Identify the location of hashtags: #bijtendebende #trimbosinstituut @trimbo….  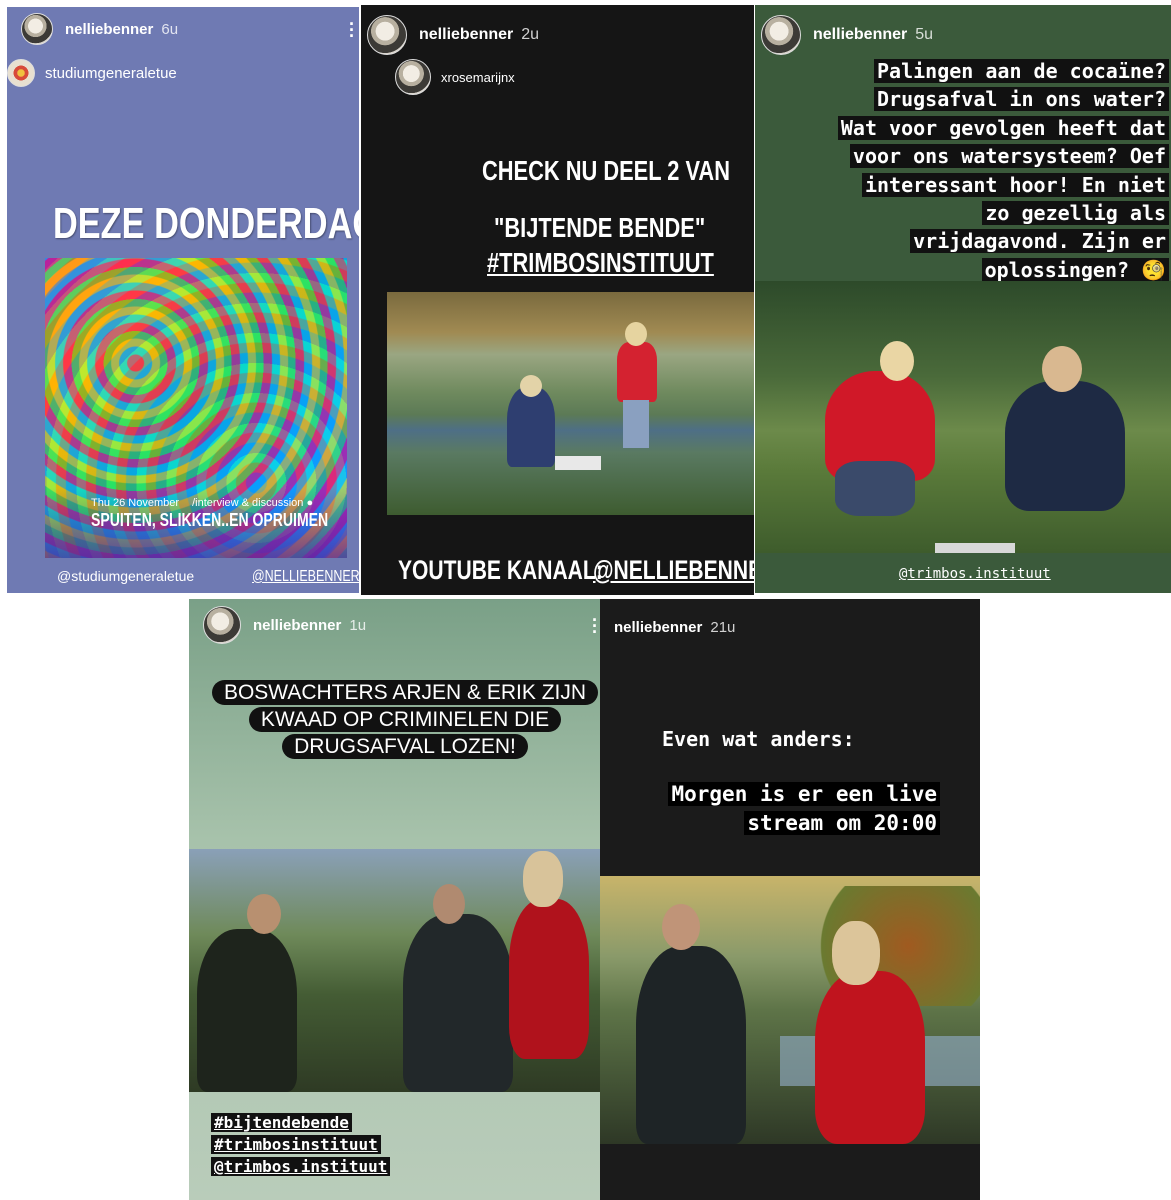
(301, 1145).